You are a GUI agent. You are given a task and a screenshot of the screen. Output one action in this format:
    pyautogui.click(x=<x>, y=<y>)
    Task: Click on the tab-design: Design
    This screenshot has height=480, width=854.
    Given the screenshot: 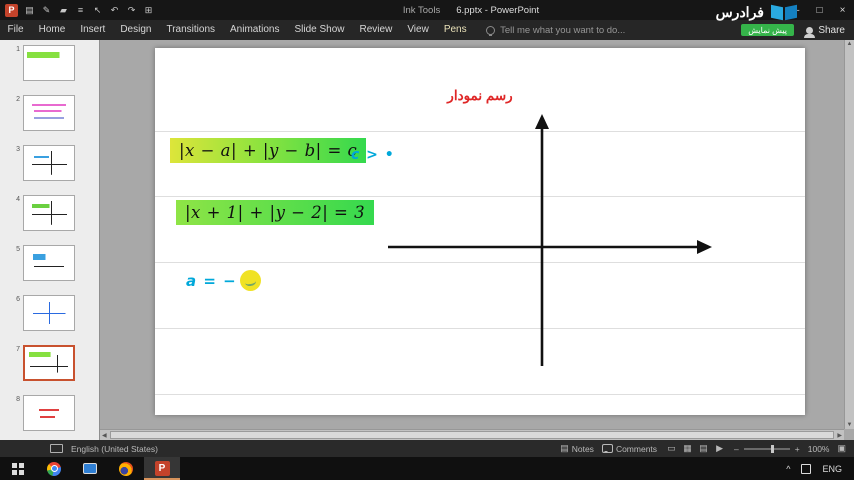 What is the action you would take?
    pyautogui.click(x=136, y=30)
    